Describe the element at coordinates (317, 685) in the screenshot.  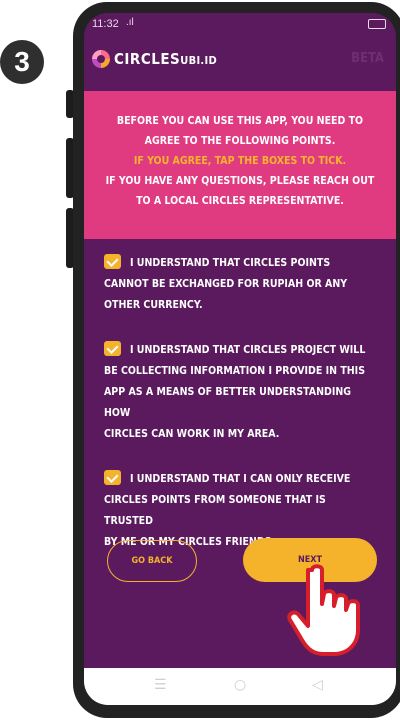
I see `back-icon: ◁` at that location.